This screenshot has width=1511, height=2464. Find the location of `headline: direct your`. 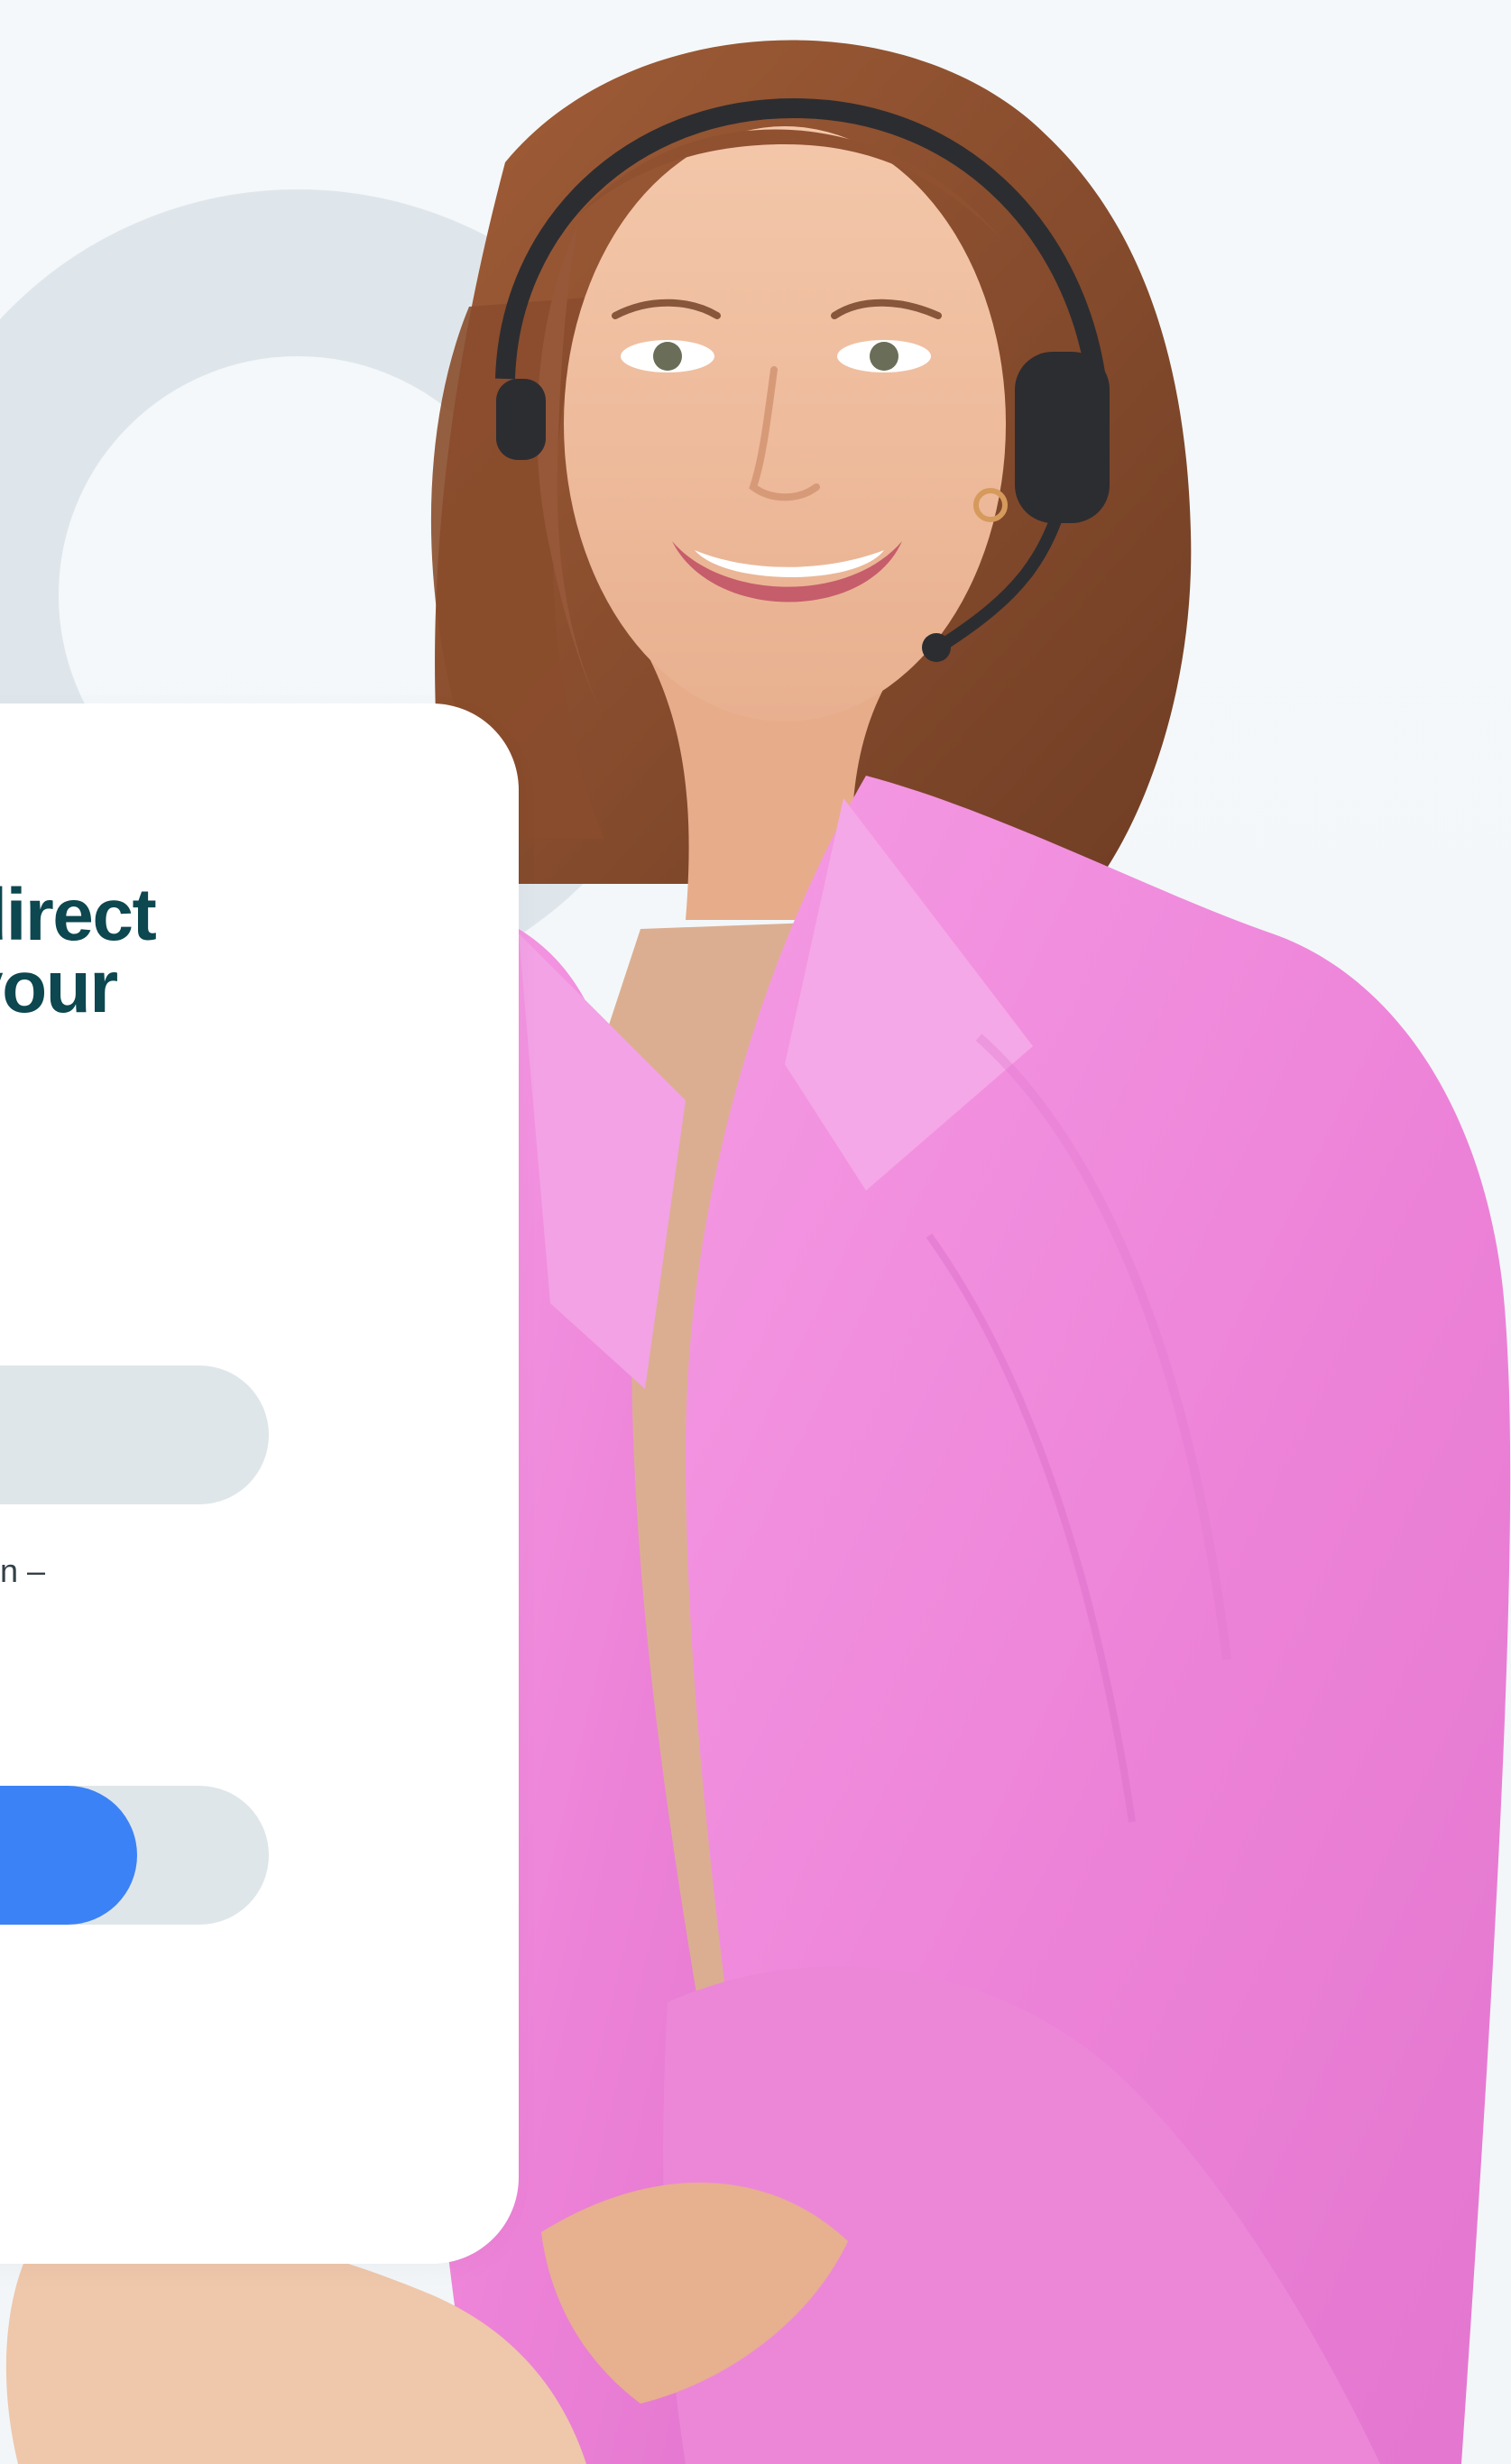

headline: direct your is located at coordinates (78, 952).